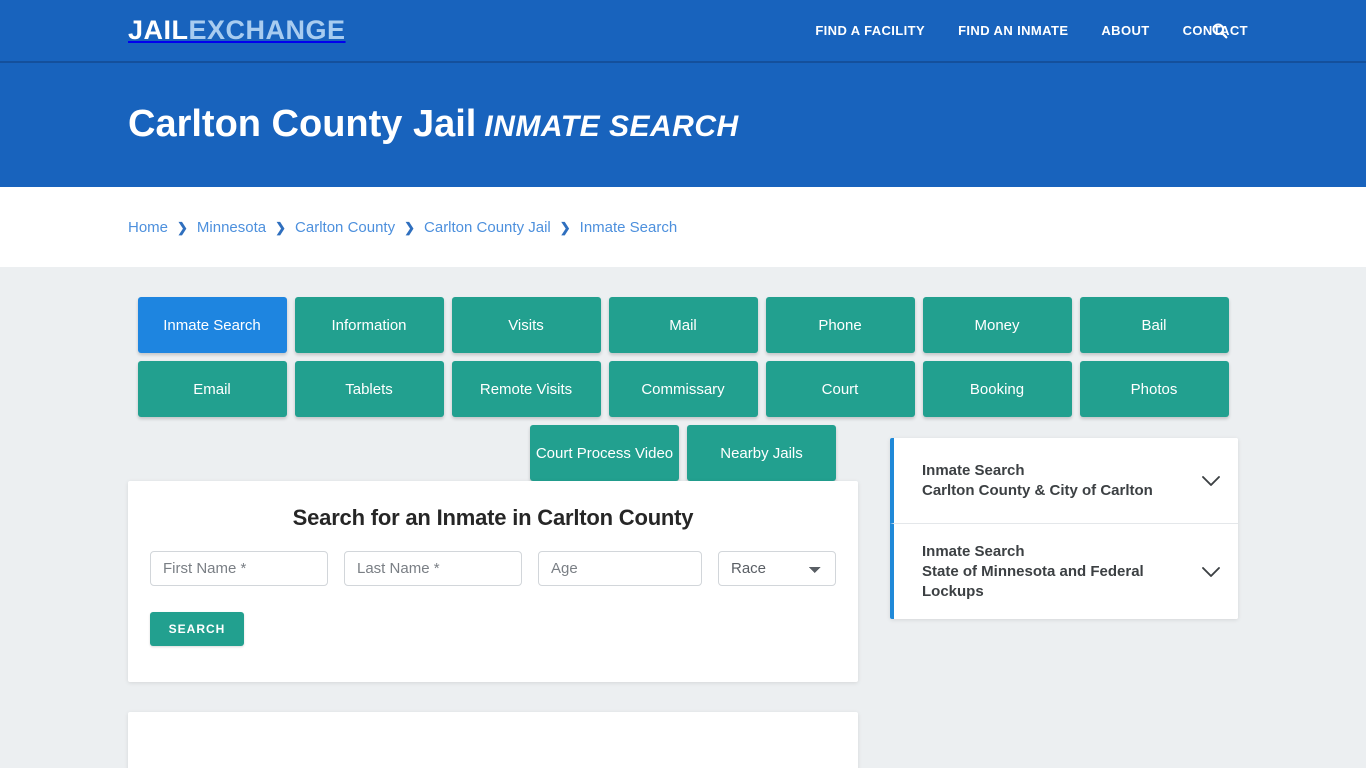  I want to click on tab-nearby-jails: Nearby Jails, so click(761, 453).